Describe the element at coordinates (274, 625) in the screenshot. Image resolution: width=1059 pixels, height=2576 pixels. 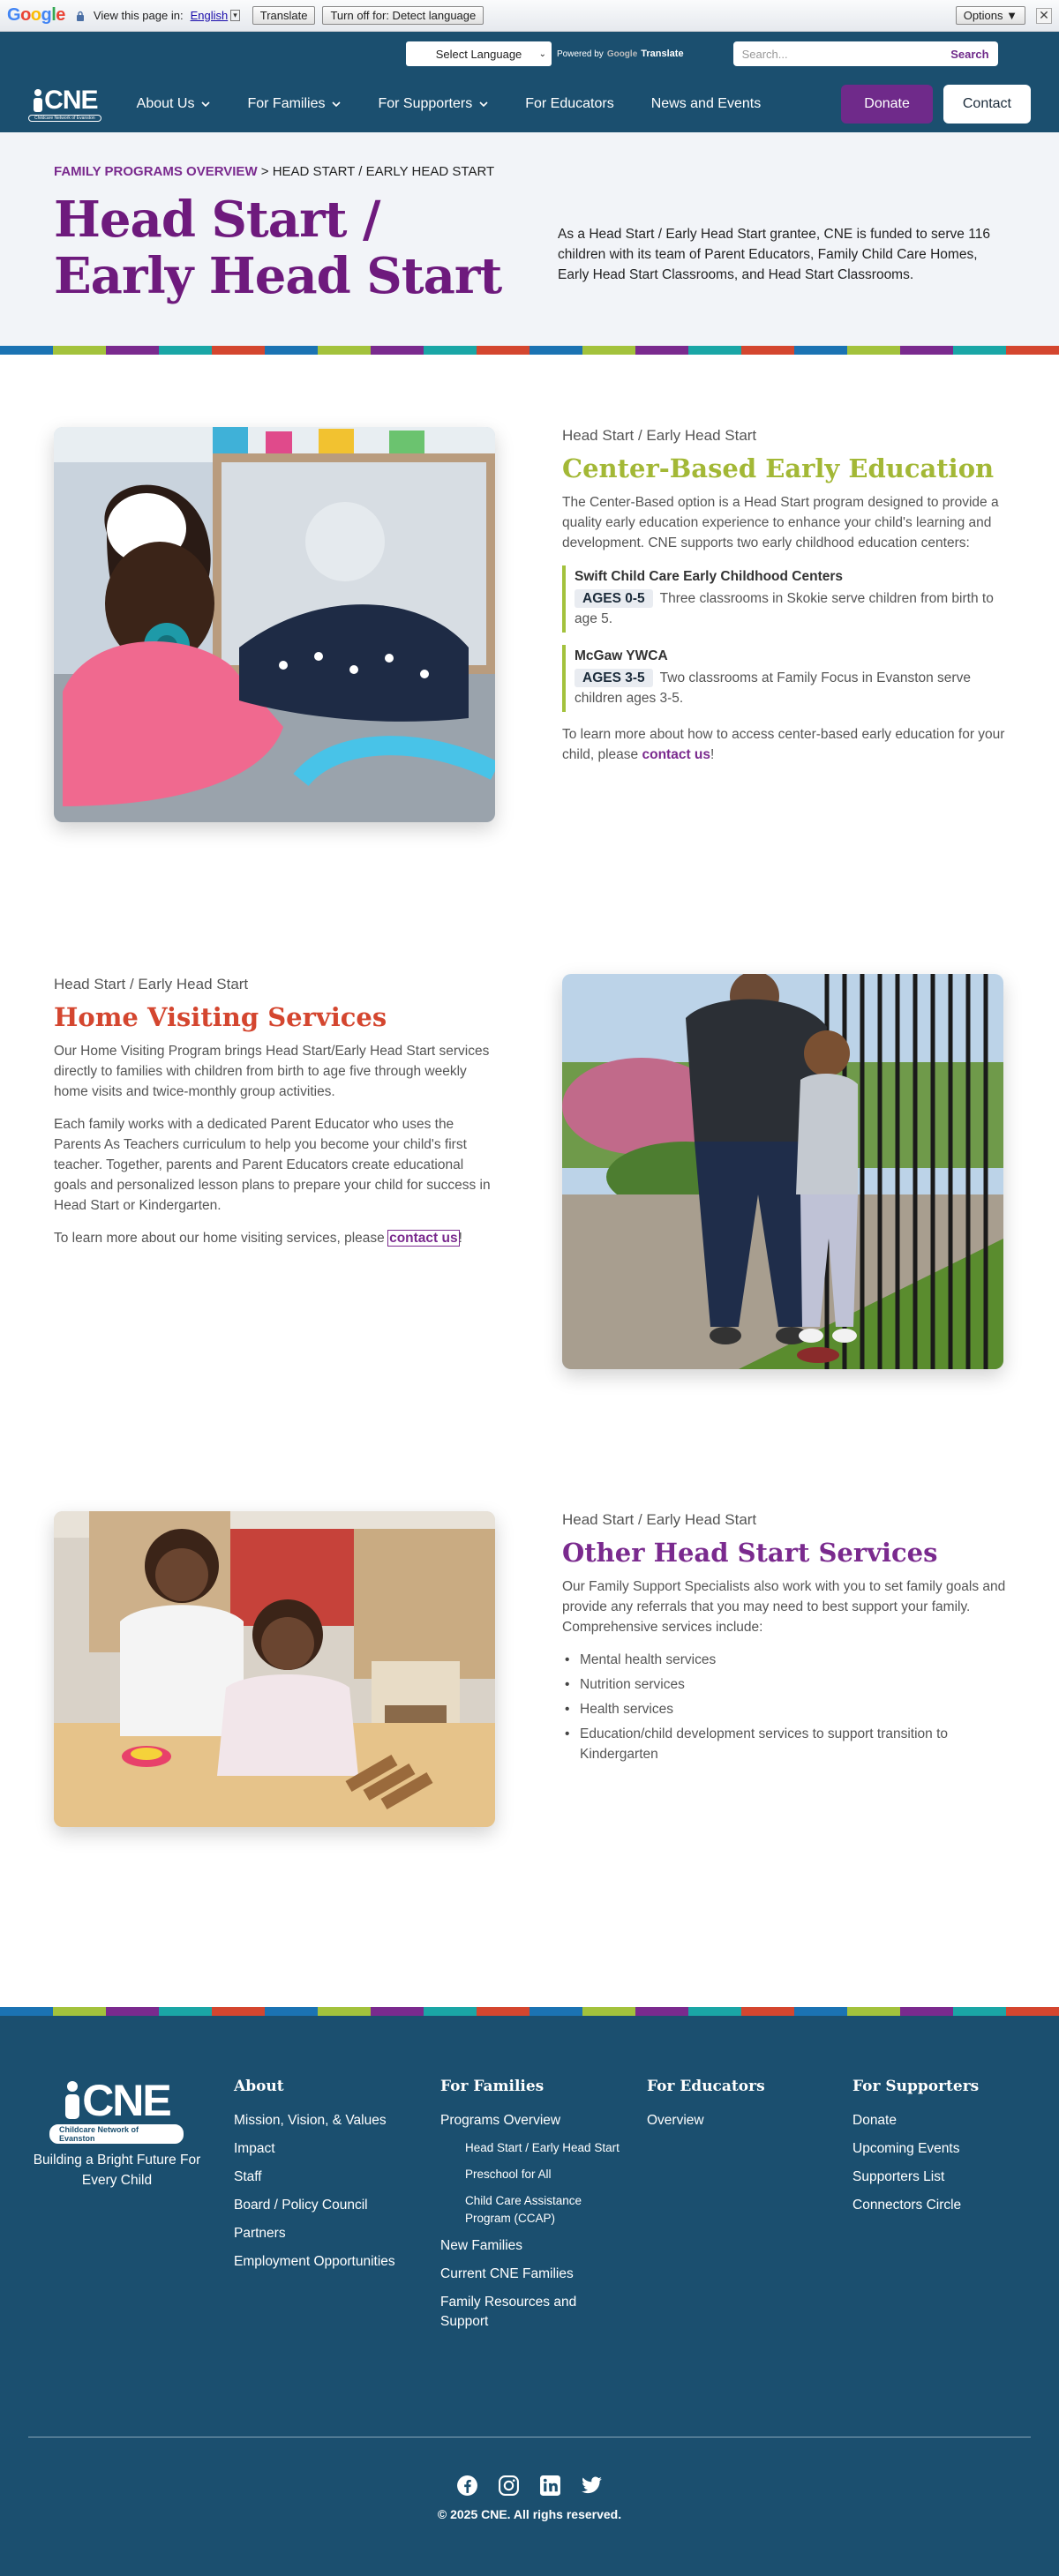
I see `baby-photo` at that location.